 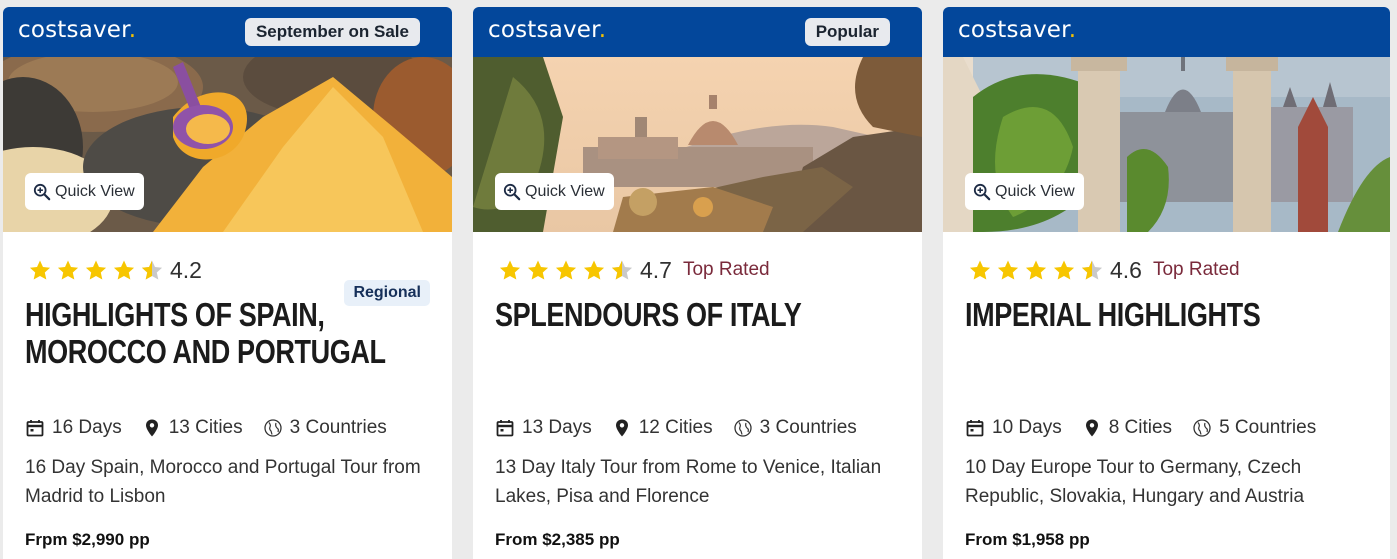 I want to click on countries-label: 5 Countries, so click(x=1268, y=427).